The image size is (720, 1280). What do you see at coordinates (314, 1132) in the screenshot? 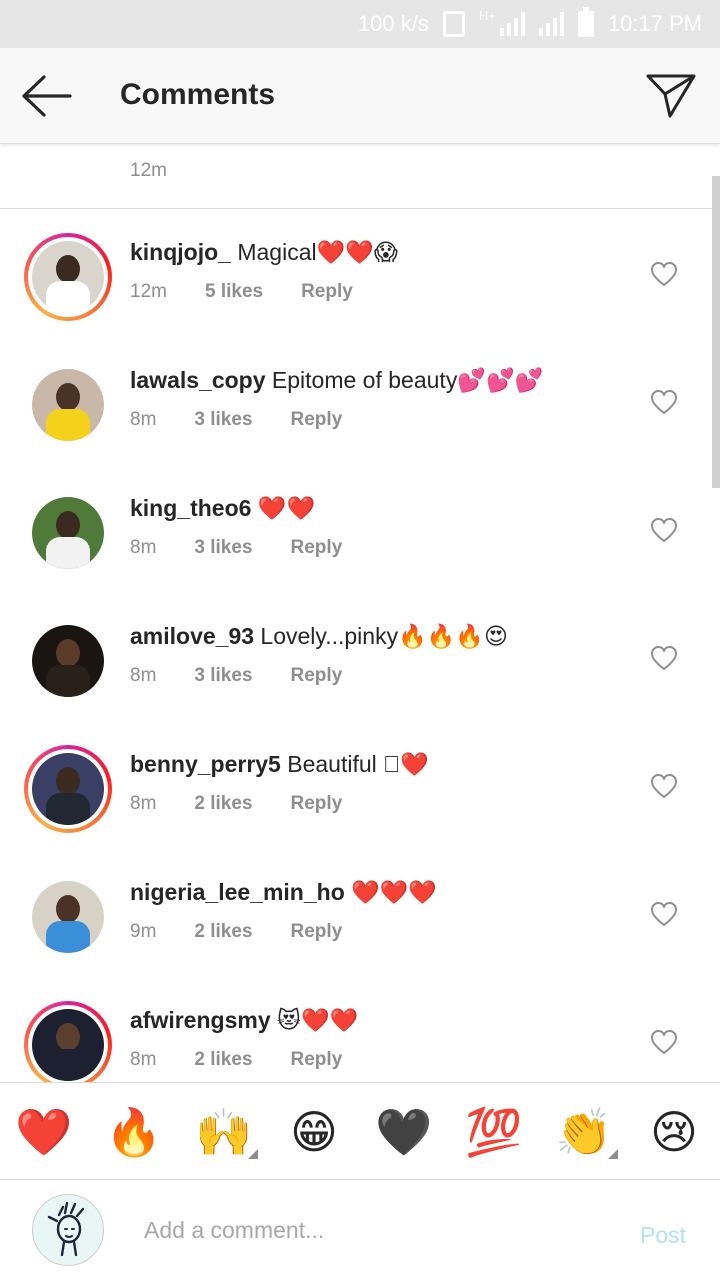
I see `emoji-grinning-face-button: 😁` at bounding box center [314, 1132].